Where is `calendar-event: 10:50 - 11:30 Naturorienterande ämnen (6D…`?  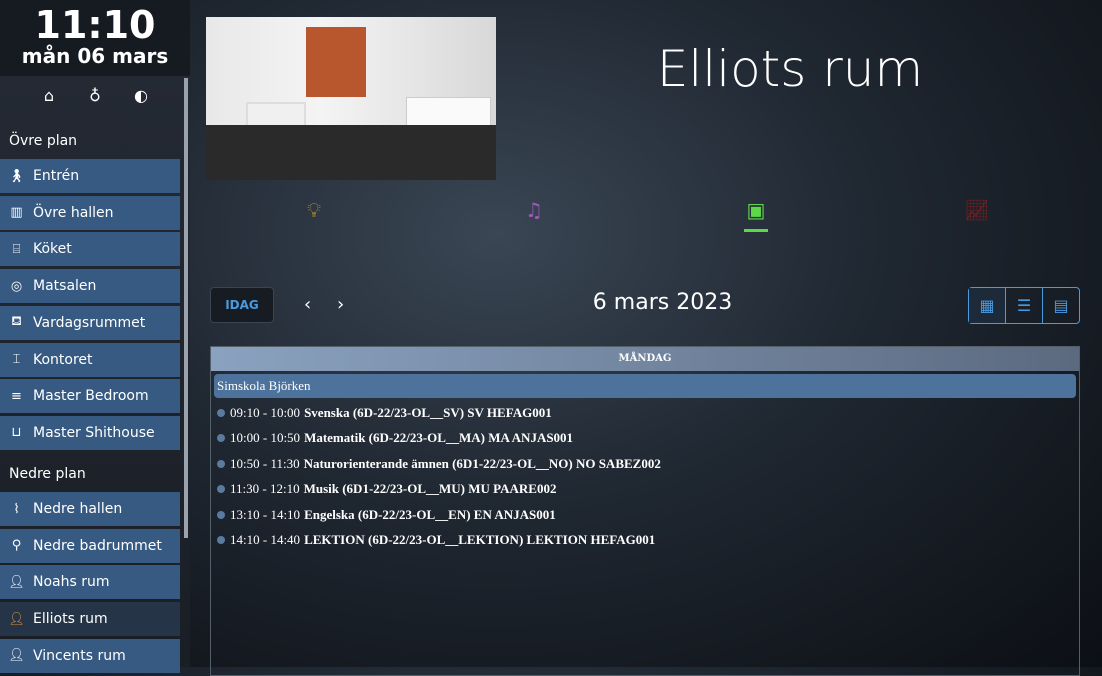 calendar-event: 10:50 - 11:30 Naturorienterande ämnen (6D… is located at coordinates (645, 464).